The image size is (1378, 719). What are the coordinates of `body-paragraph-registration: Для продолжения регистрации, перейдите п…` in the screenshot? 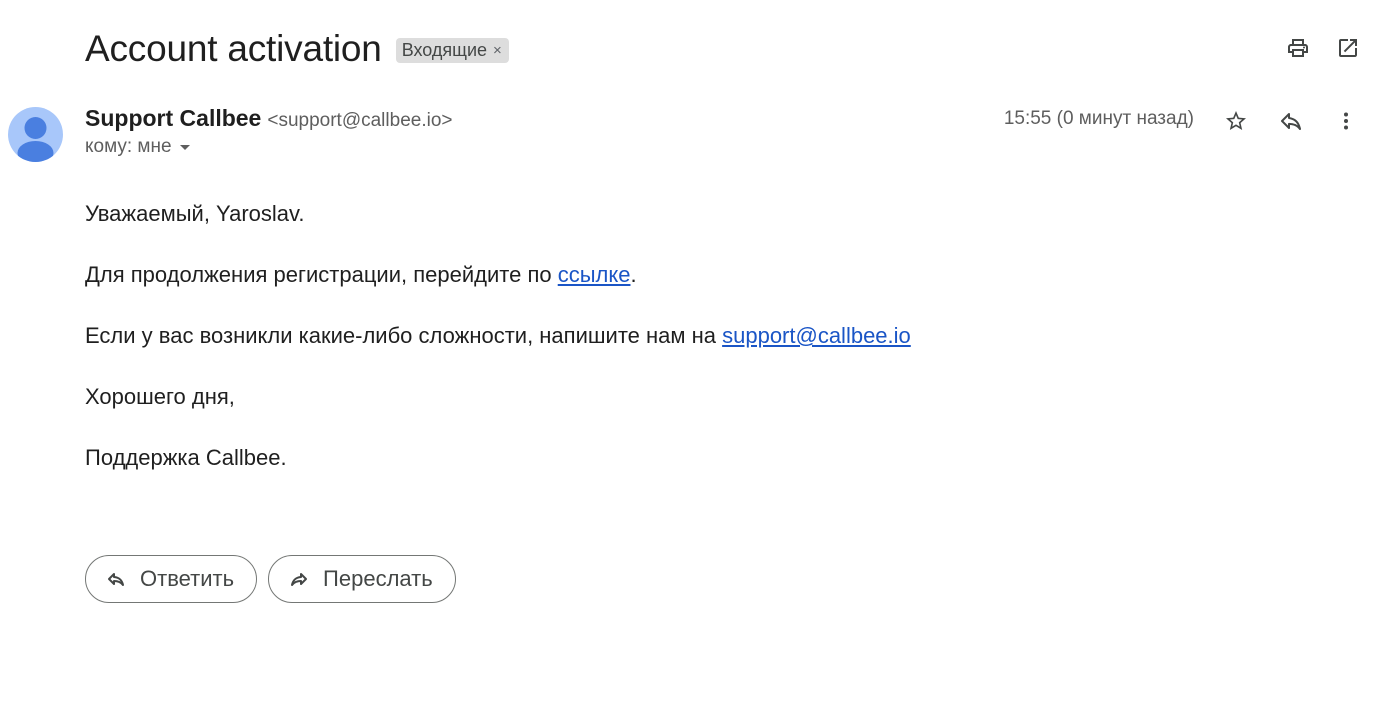 It's located at (498, 274).